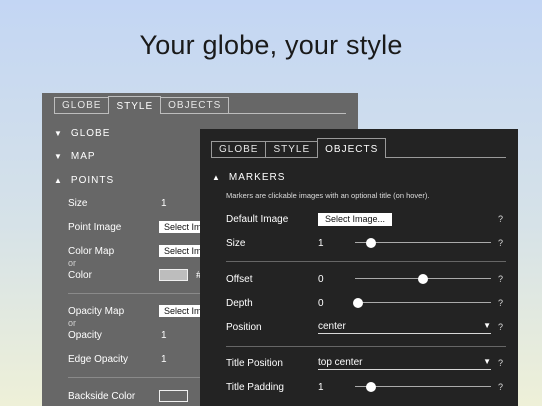 This screenshot has width=542, height=406. Describe the element at coordinates (239, 279) in the screenshot. I see `offset-label: Offset` at that location.